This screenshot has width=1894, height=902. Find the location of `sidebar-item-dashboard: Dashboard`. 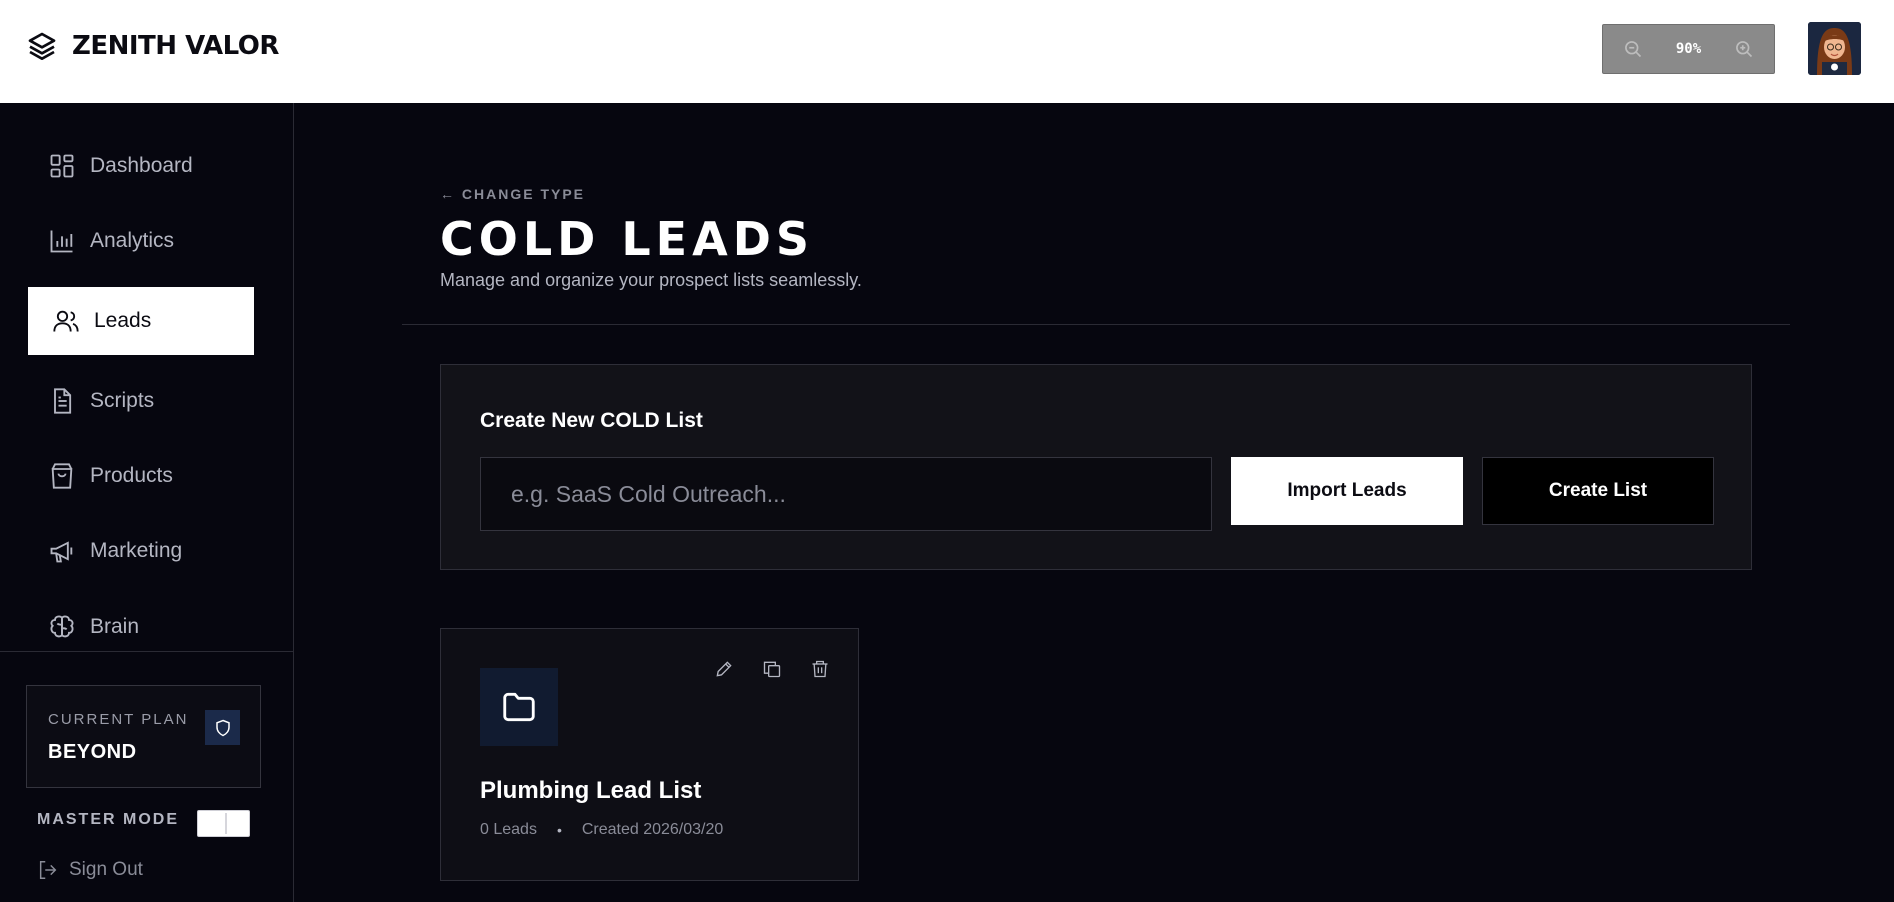

sidebar-item-dashboard: Dashboard is located at coordinates (141, 166).